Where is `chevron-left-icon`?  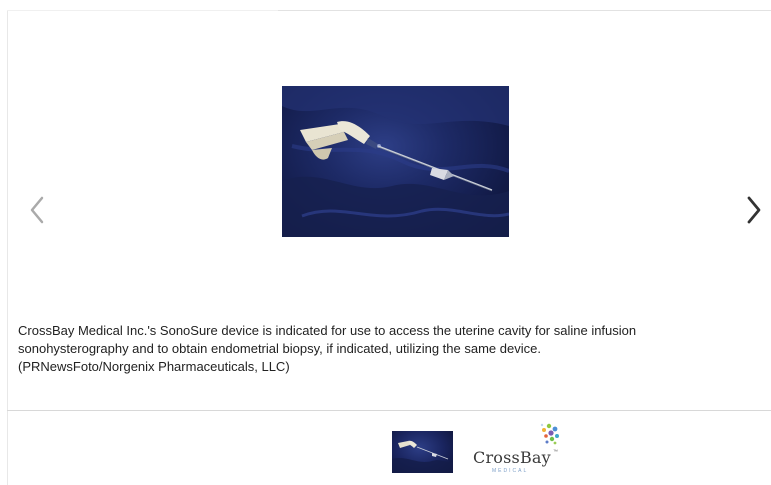 chevron-left-icon is located at coordinates (37, 210).